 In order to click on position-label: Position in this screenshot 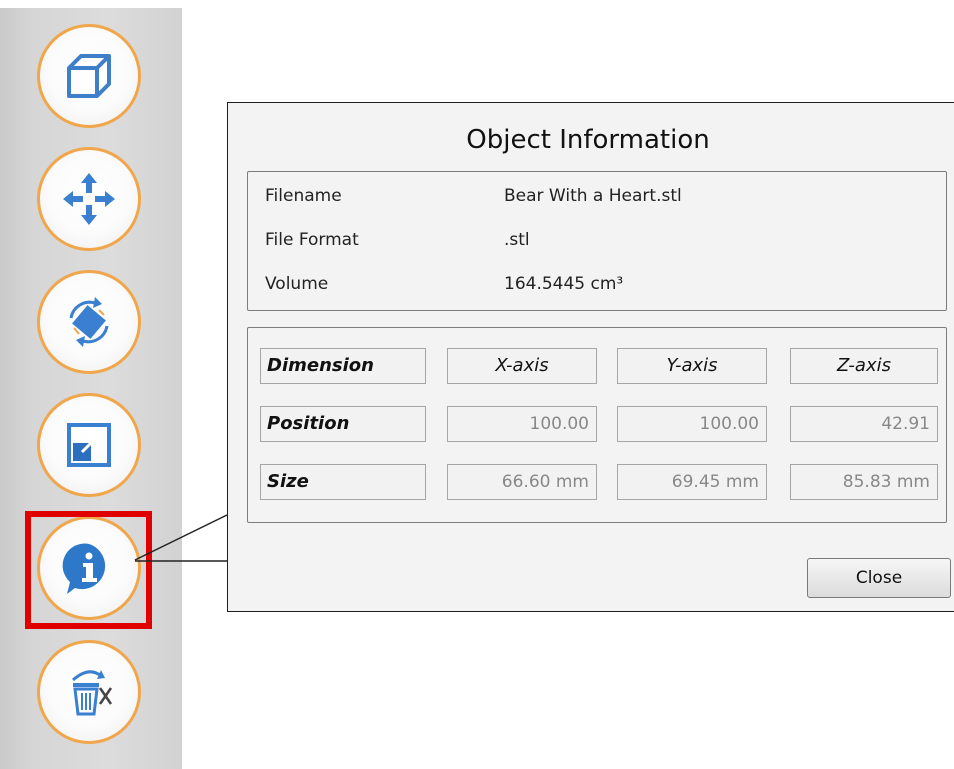, I will do `click(343, 424)`.